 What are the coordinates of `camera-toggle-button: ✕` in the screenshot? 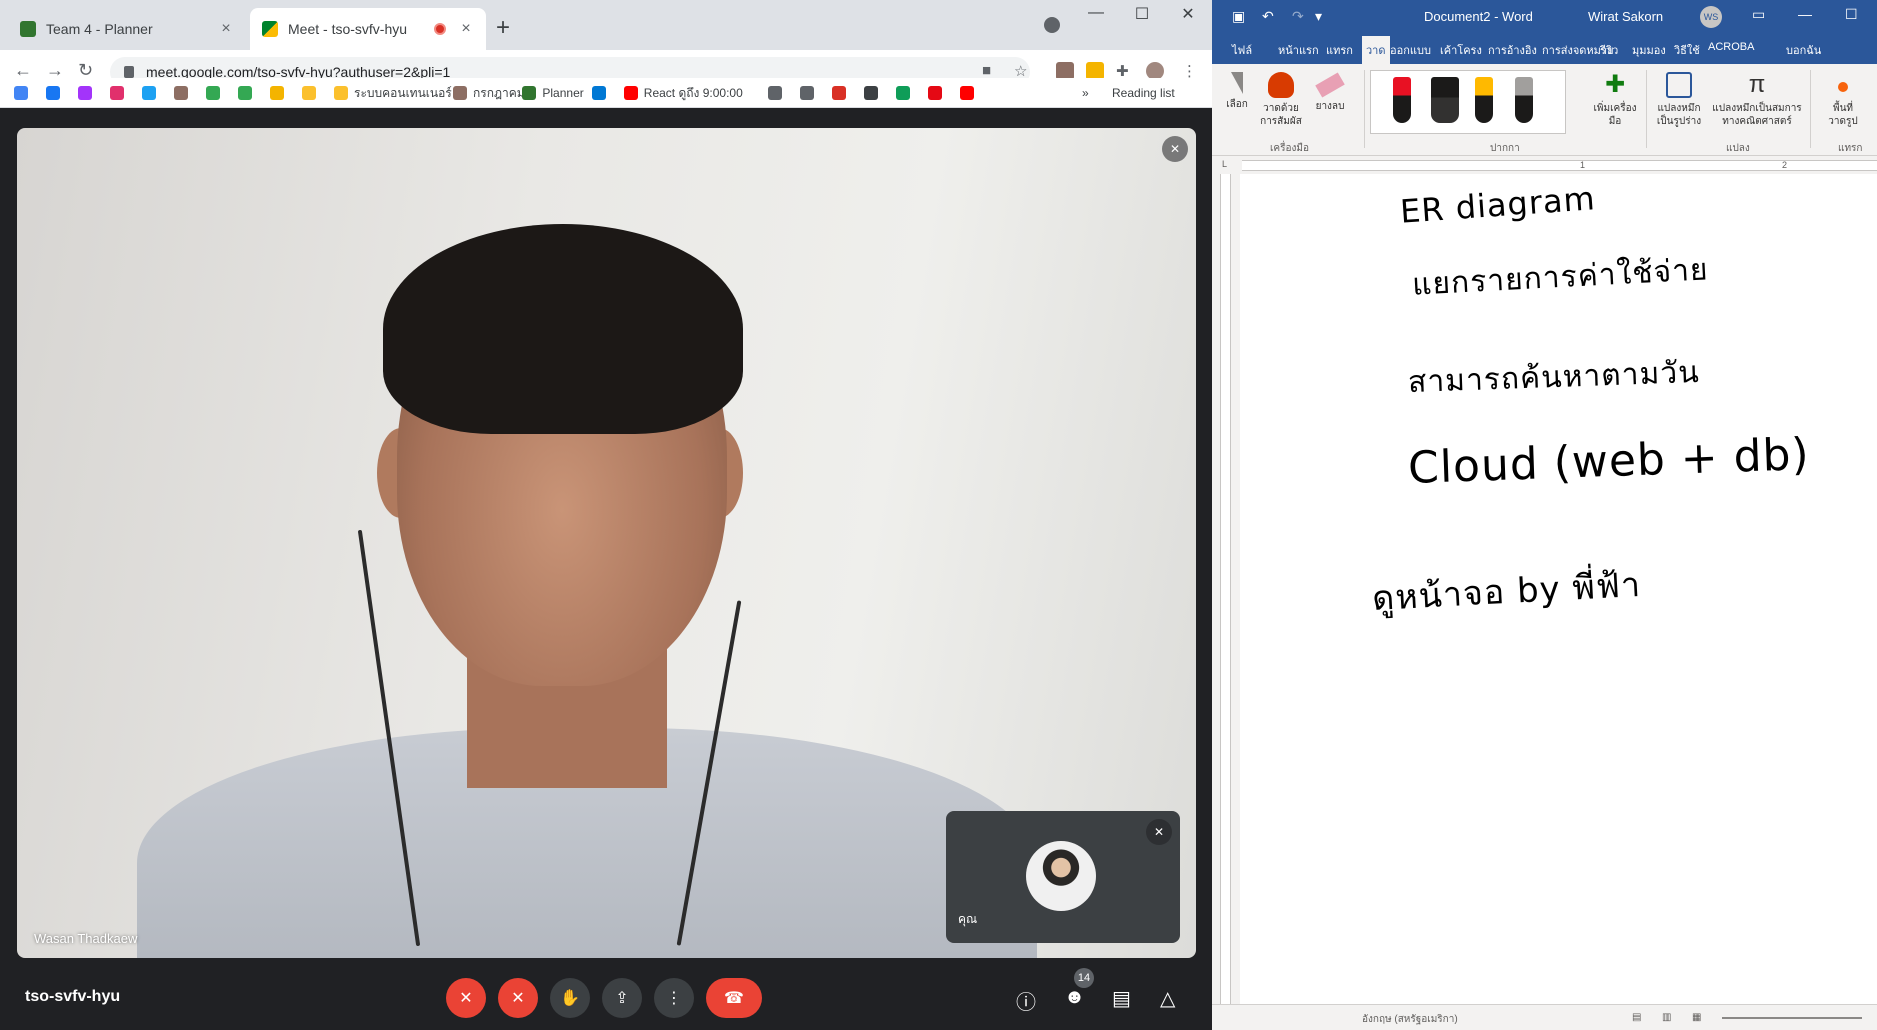 It's located at (518, 998).